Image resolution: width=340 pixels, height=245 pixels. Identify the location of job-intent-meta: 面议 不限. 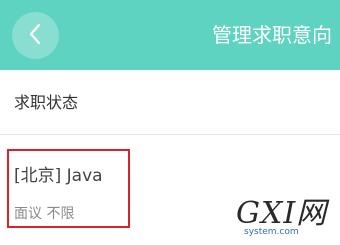
(44, 214).